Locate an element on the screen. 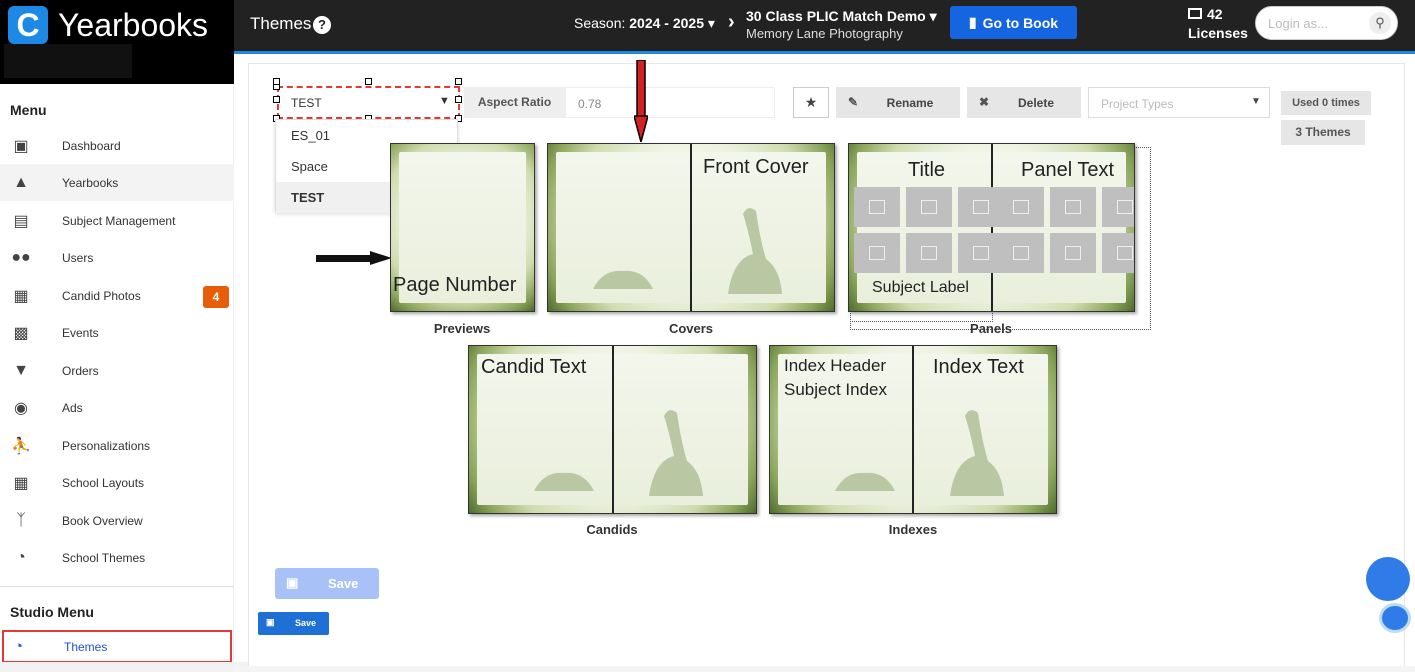 The height and width of the screenshot is (672, 1415). favorite-button: ★ is located at coordinates (811, 102).